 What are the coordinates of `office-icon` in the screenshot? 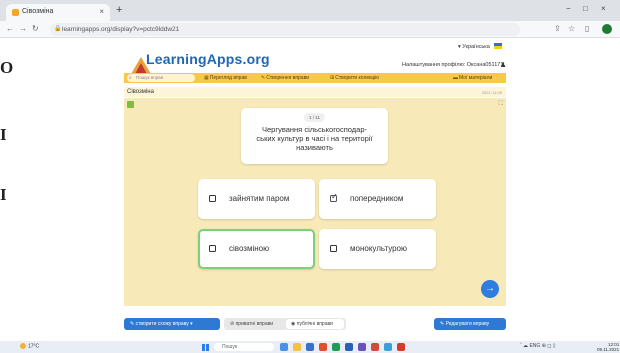 It's located at (323, 347).